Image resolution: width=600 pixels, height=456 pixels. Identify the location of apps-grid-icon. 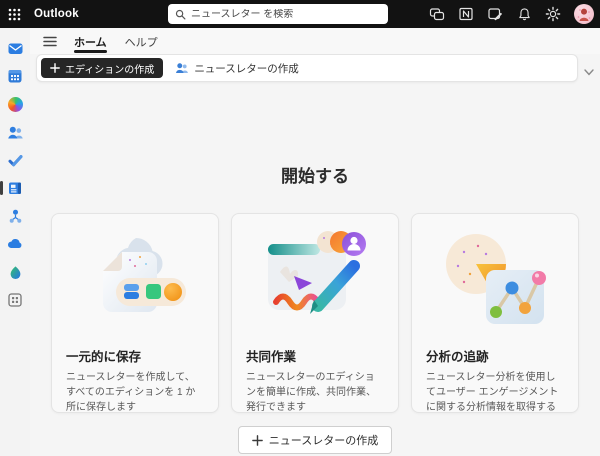
(15, 300).